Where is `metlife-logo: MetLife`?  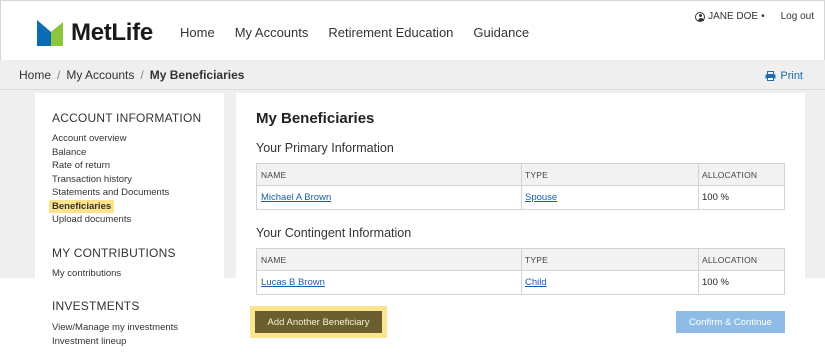
metlife-logo: MetLife is located at coordinates (95, 33).